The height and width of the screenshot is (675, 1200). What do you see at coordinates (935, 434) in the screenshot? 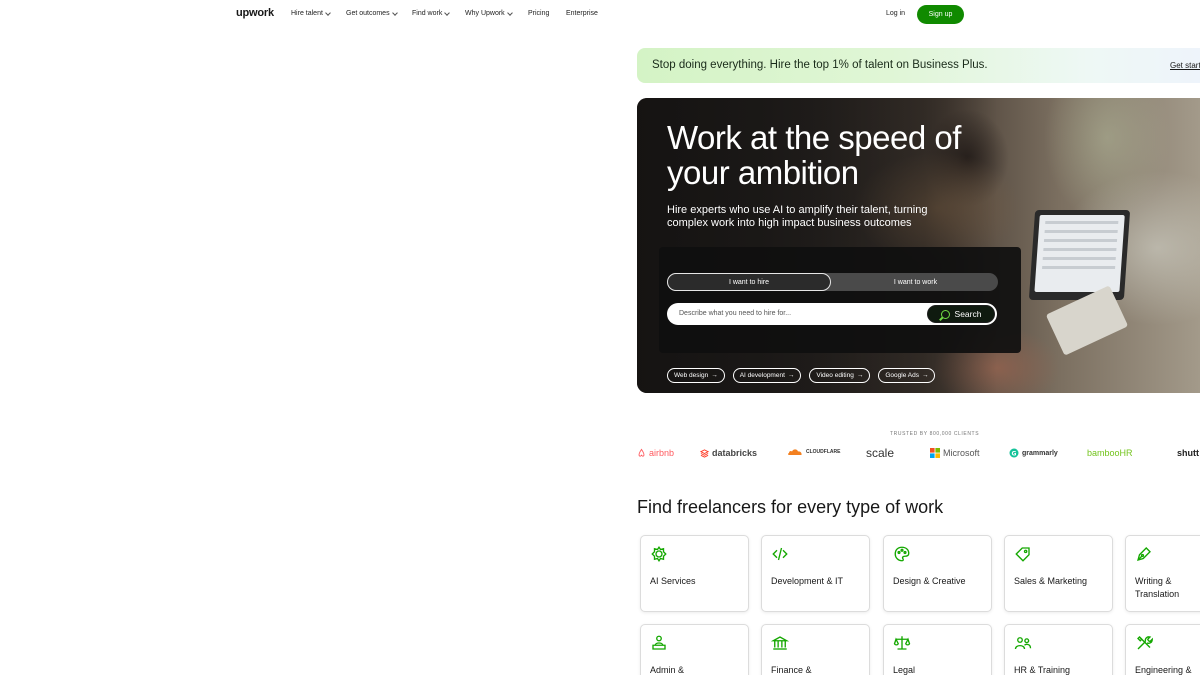
I see `trusted-label: TRUSTED BY 800,000 CLIENTS` at bounding box center [935, 434].